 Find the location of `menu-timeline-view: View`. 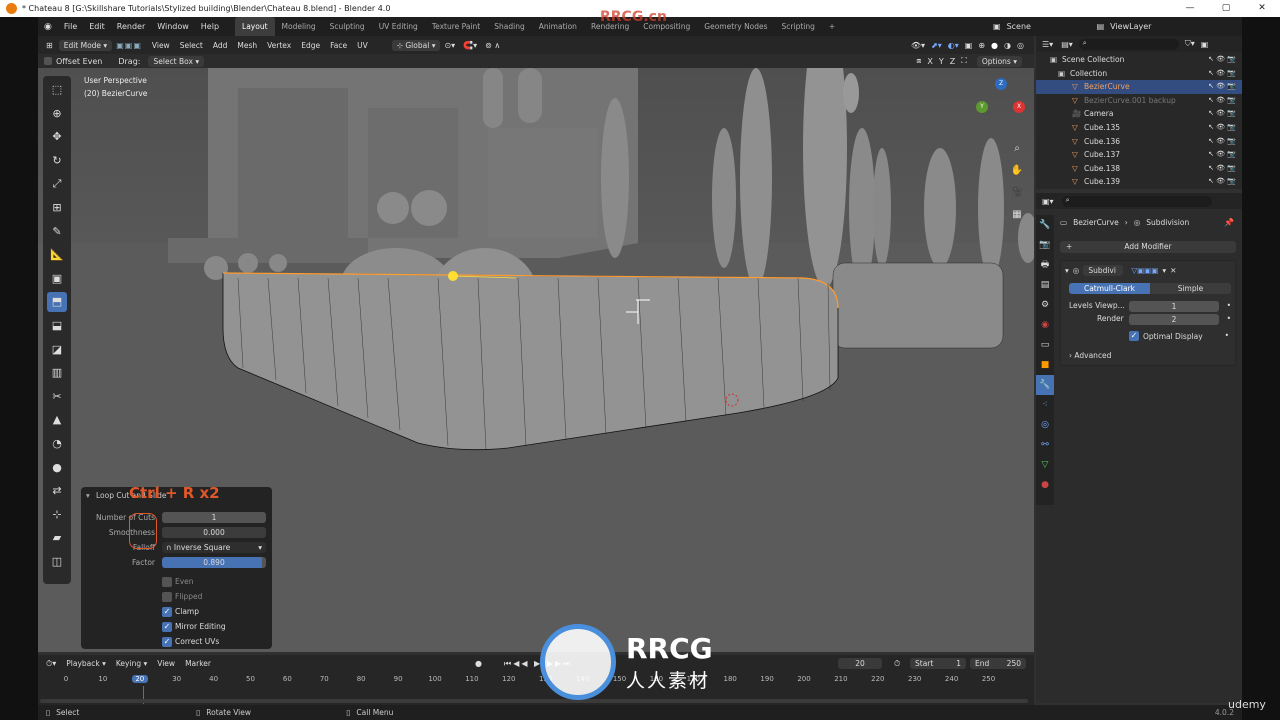

menu-timeline-view: View is located at coordinates (166, 663).